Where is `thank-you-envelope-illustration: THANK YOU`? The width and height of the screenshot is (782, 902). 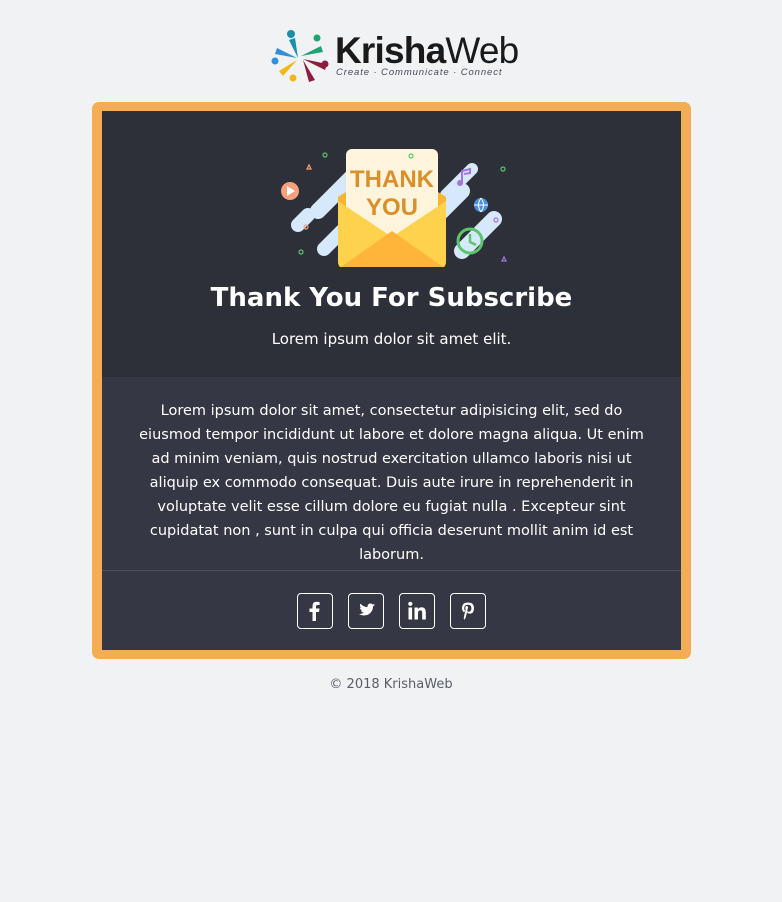
thank-you-envelope-illustration: THANK YOU is located at coordinates (394, 208).